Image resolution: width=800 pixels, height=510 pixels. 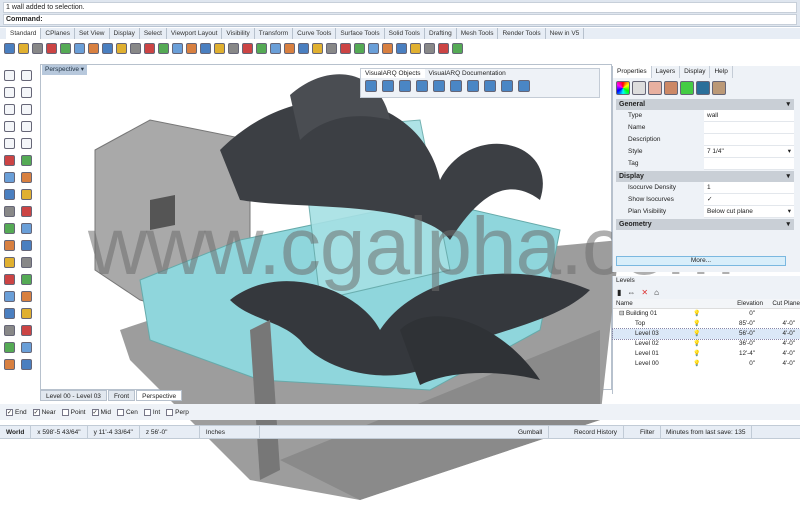 What do you see at coordinates (644, 139) in the screenshot?
I see `property-label: Description` at bounding box center [644, 139].